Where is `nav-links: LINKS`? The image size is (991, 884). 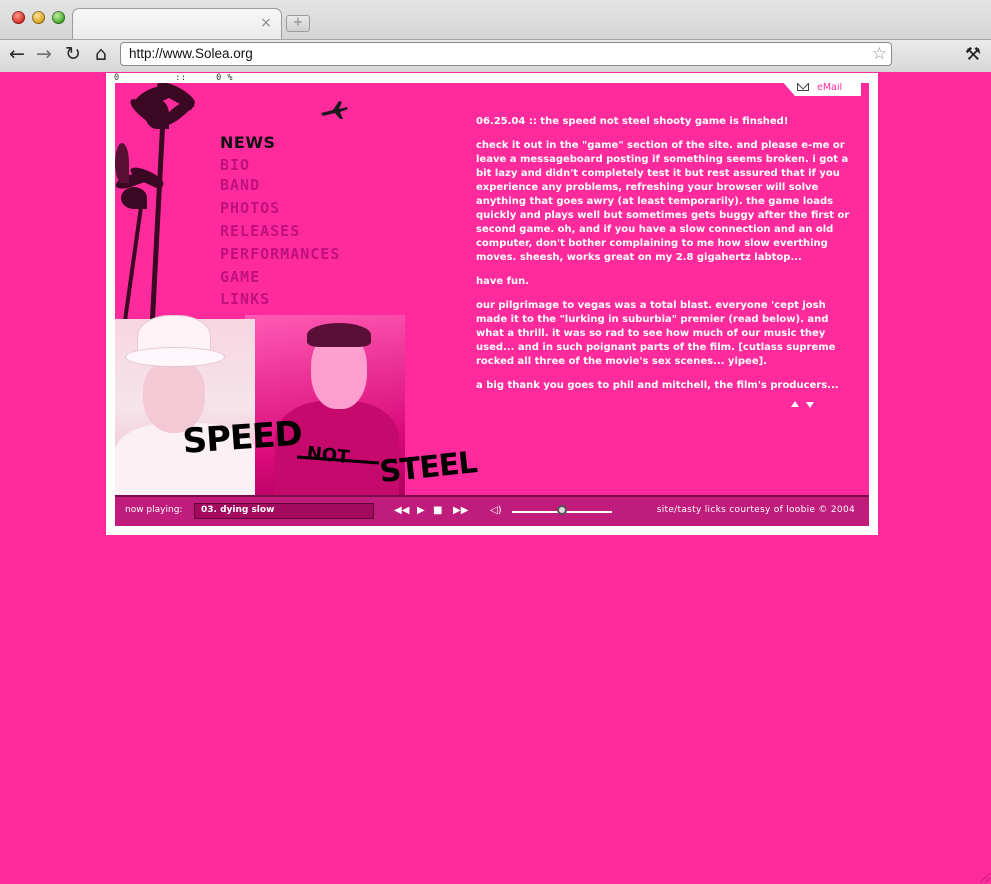 nav-links: LINKS is located at coordinates (245, 299).